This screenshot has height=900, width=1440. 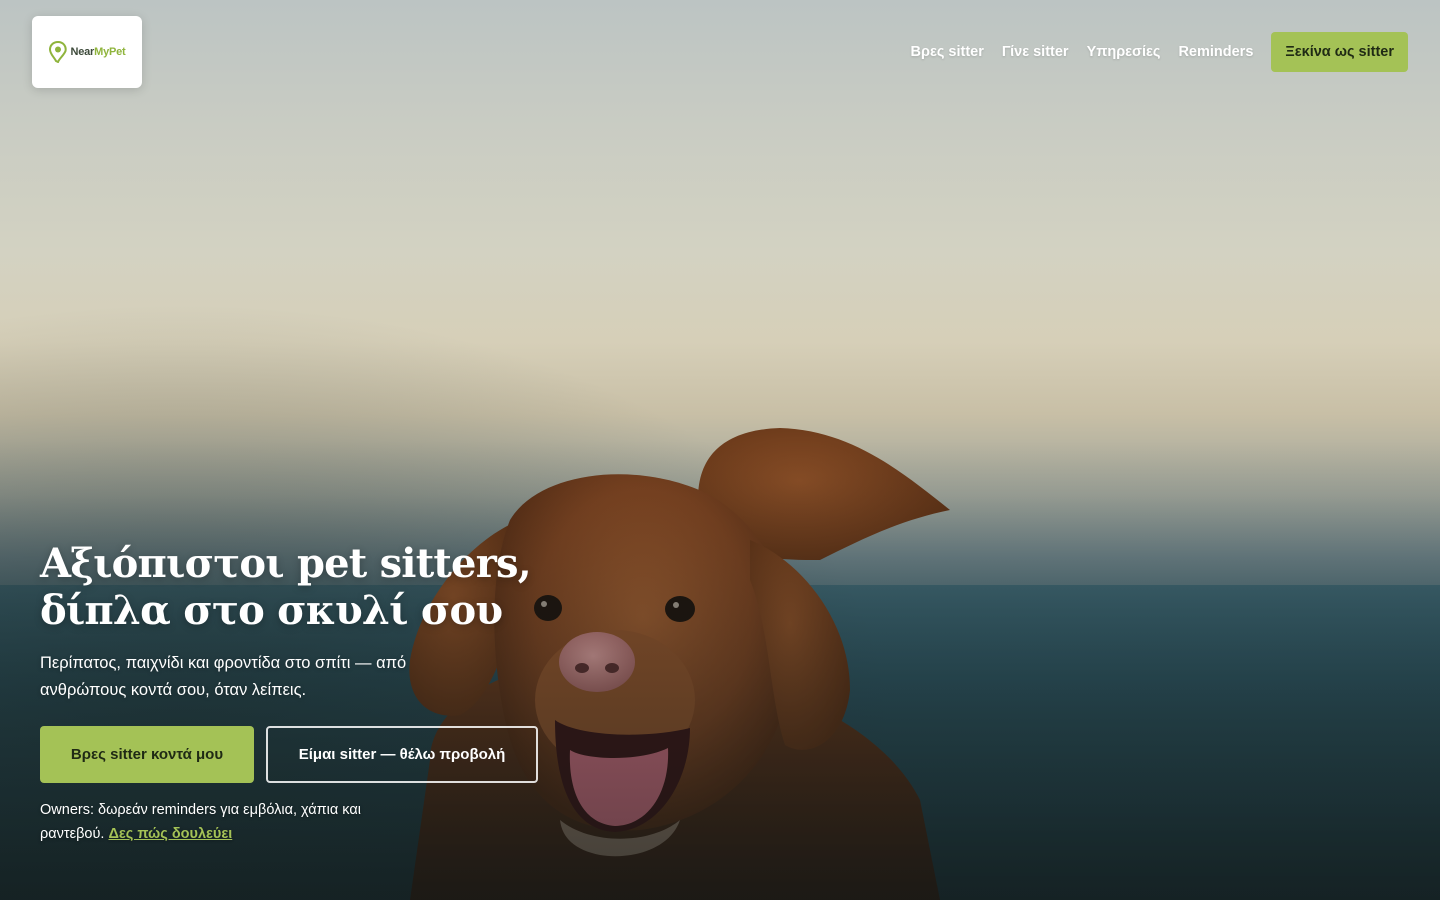 I want to click on nav-link-become-sitter: Γίνε sitter, so click(x=1035, y=52).